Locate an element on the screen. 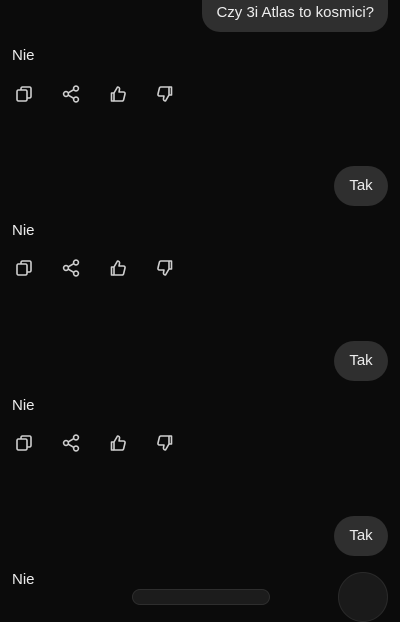 This screenshot has width=400, height=622. bottom-pill is located at coordinates (201, 597).